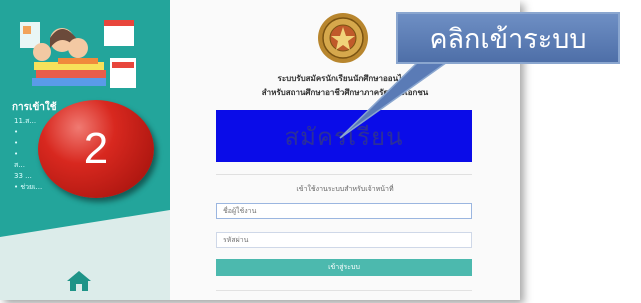 The width and height of the screenshot is (641, 303). What do you see at coordinates (96, 149) in the screenshot?
I see `step-number-badge: 2` at bounding box center [96, 149].